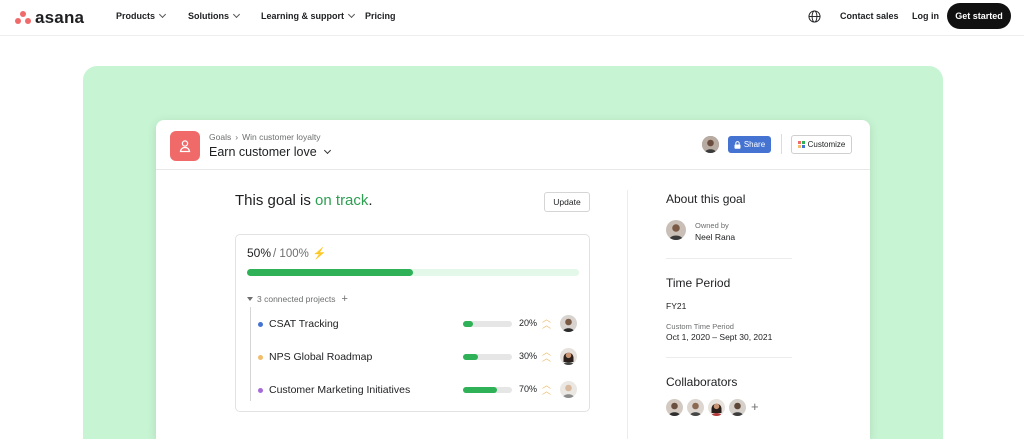 This screenshot has height=439, width=1024. What do you see at coordinates (826, 144) in the screenshot?
I see `customize-label: Customize` at bounding box center [826, 144].